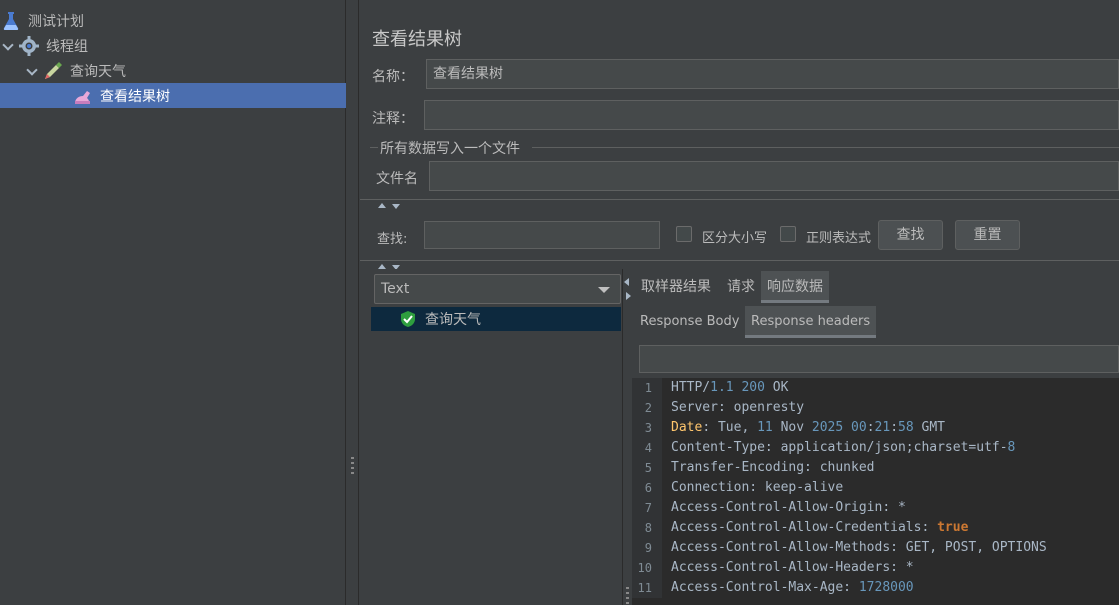 The image size is (1119, 605). What do you see at coordinates (882, 427) in the screenshot?
I see `code-token: 21` at bounding box center [882, 427].